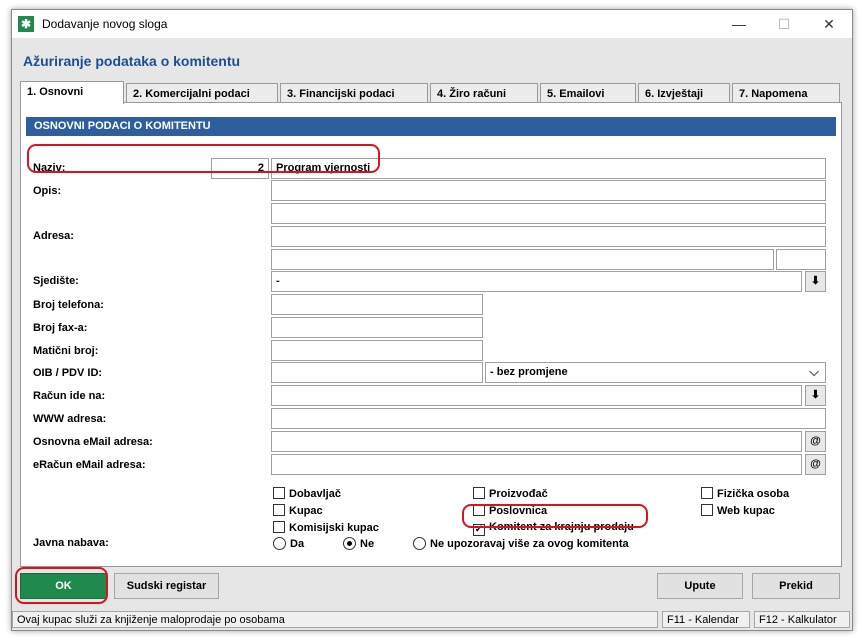 Image resolution: width=862 pixels, height=640 pixels. I want to click on radio-ne-upozoravaj: Ne upozoravaj više za ovog komitenta, so click(521, 543).